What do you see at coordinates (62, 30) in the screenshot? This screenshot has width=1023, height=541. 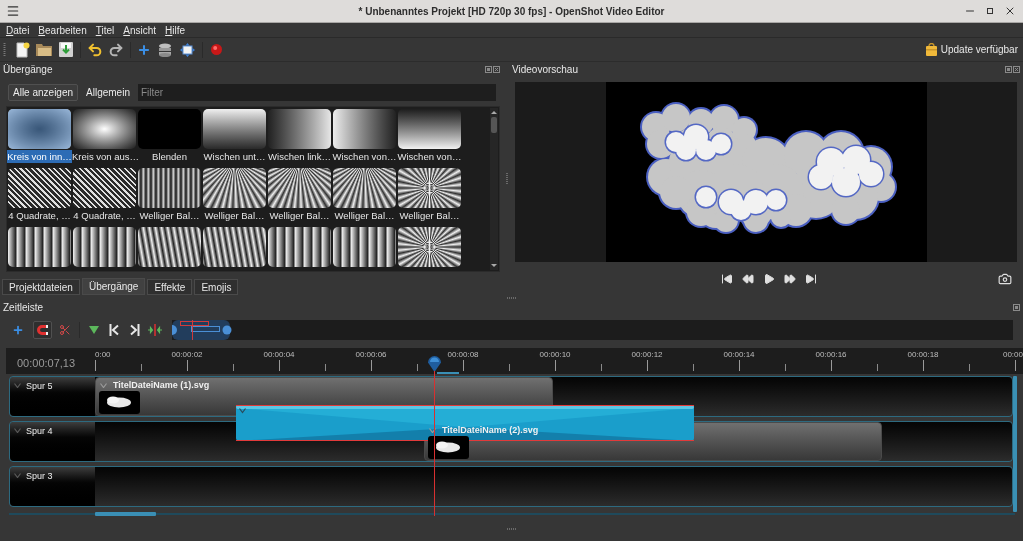 I see `menu-item: Bearbeiten` at bounding box center [62, 30].